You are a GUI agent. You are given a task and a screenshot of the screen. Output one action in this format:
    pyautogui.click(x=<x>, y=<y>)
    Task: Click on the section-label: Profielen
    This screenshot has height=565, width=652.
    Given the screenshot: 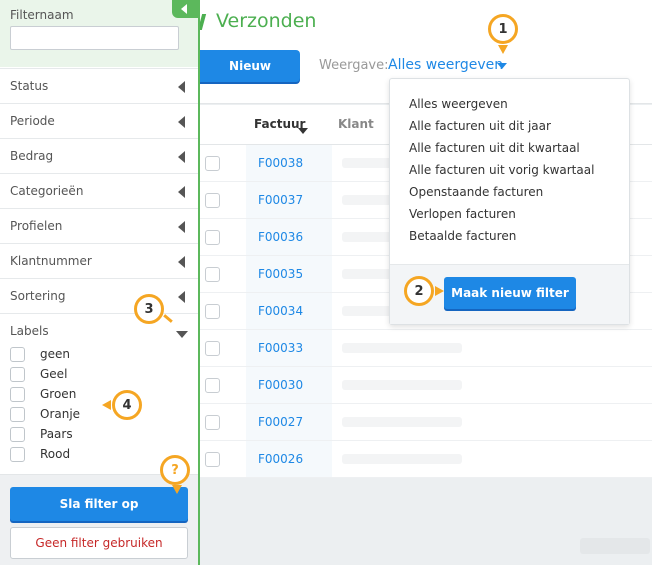 What is the action you would take?
    pyautogui.click(x=36, y=226)
    